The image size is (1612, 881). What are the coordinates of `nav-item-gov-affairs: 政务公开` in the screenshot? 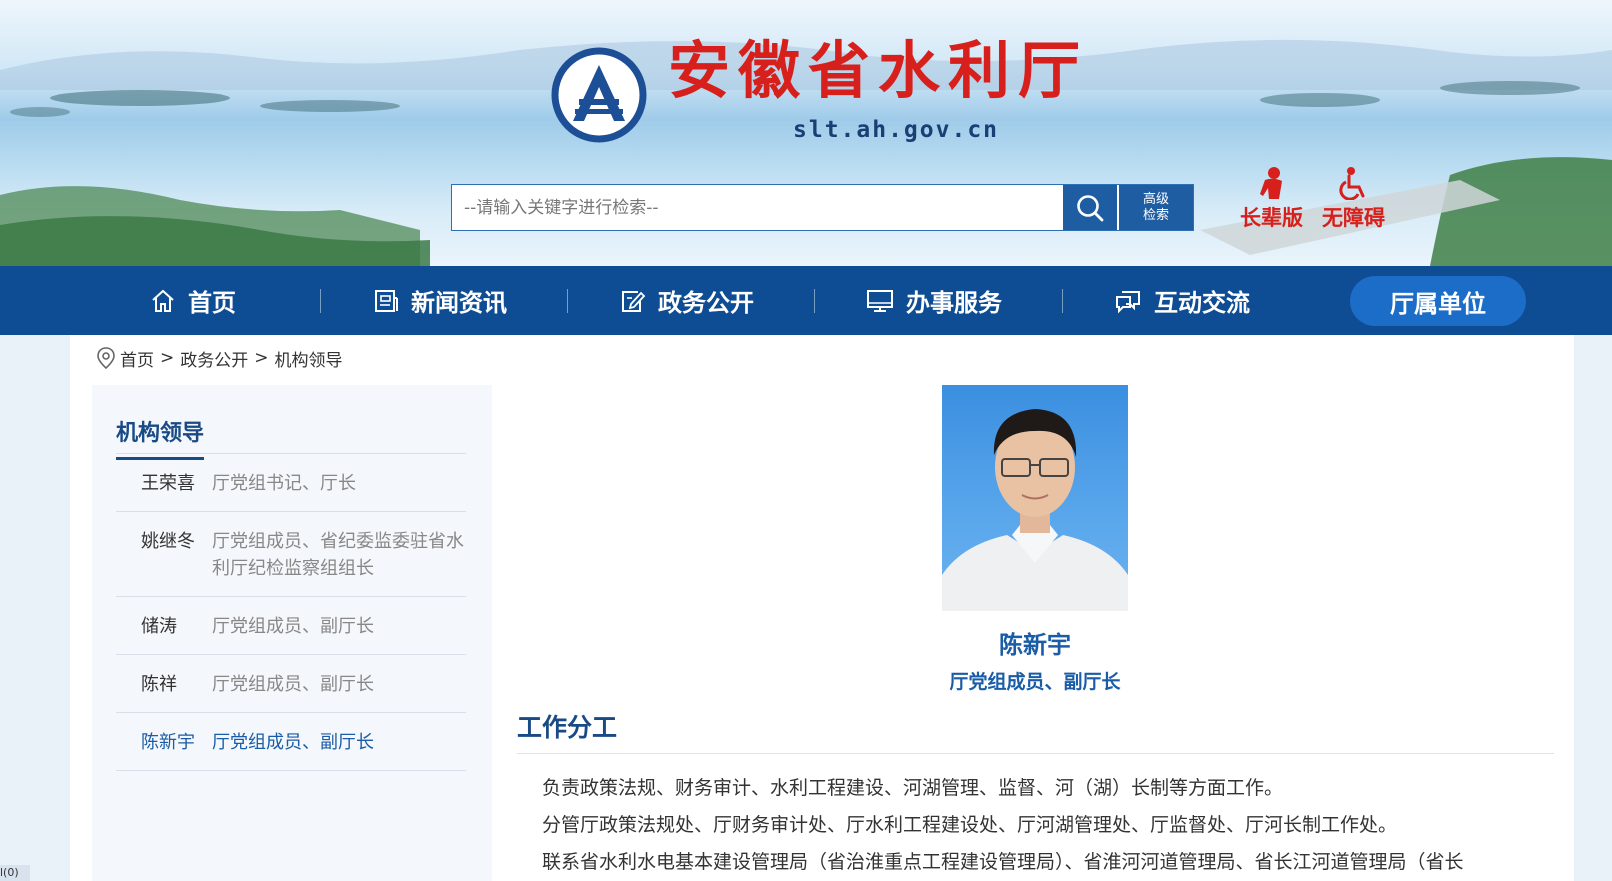 It's located at (687, 300).